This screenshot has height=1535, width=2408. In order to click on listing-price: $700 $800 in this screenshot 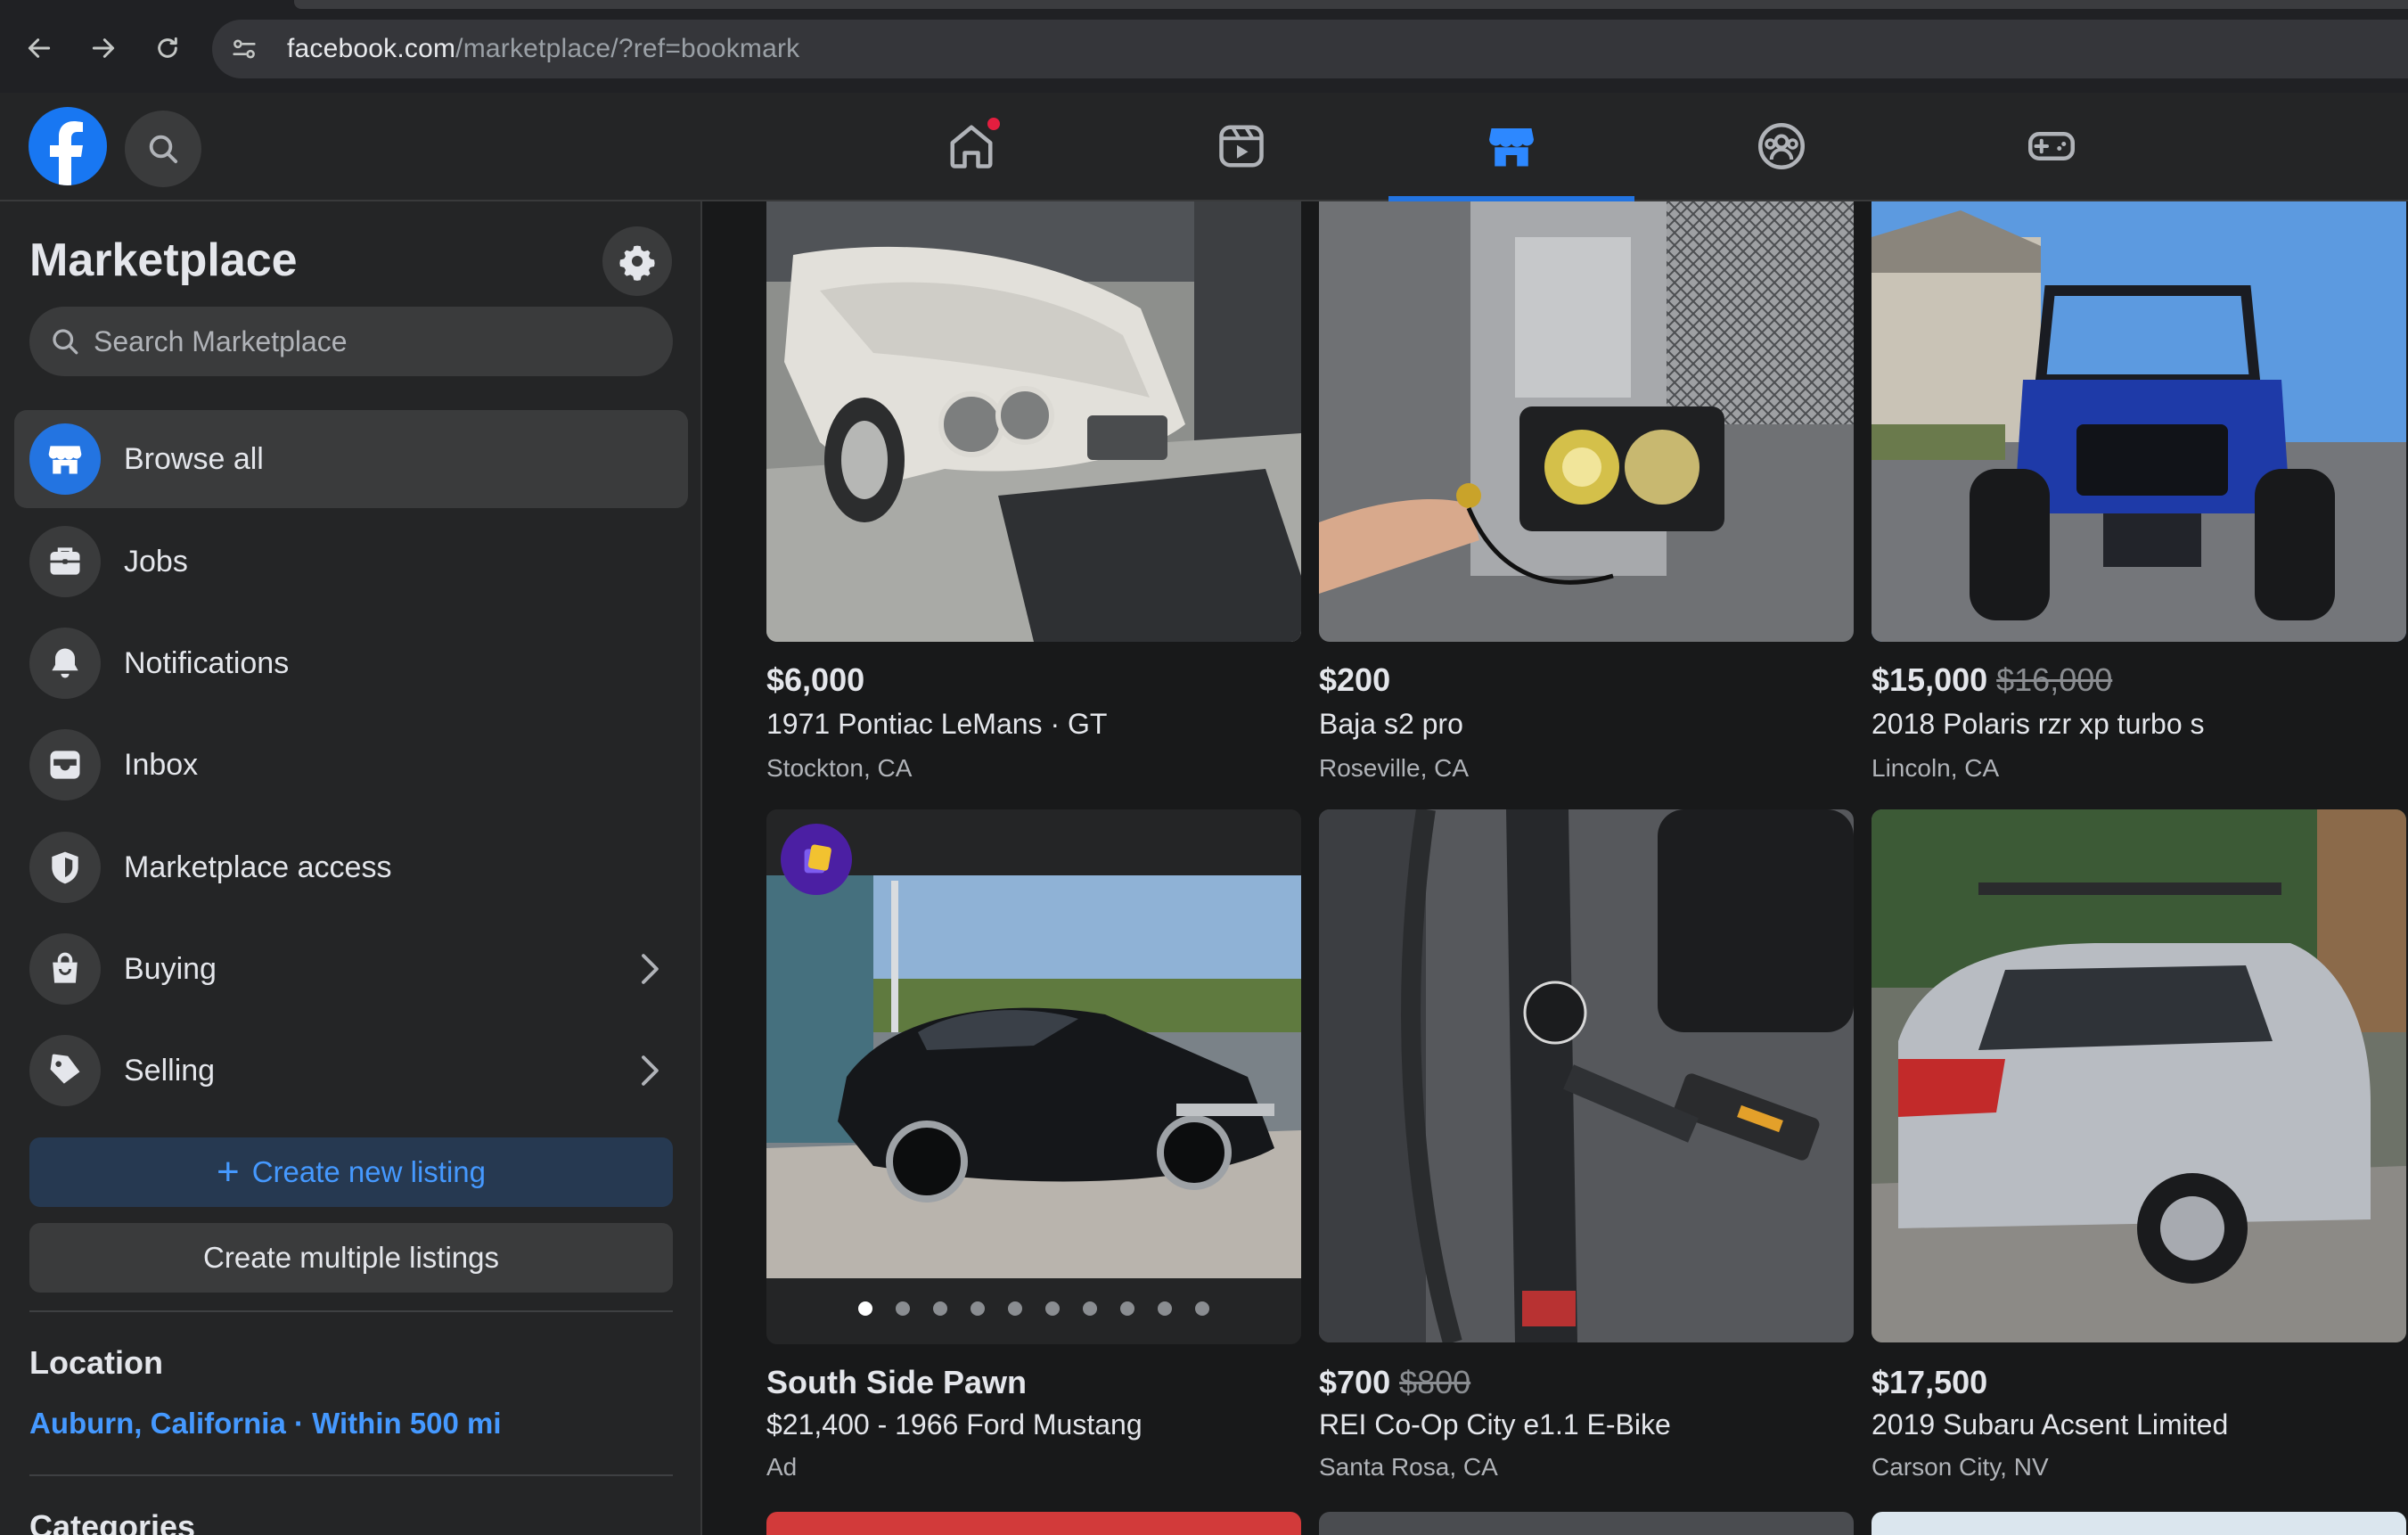, I will do `click(1395, 1382)`.